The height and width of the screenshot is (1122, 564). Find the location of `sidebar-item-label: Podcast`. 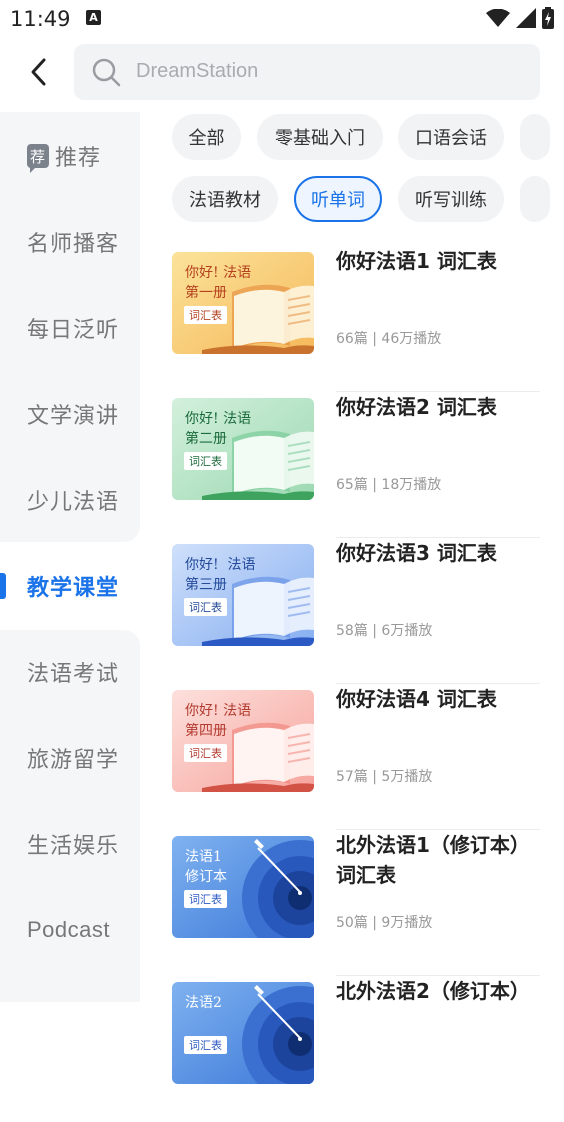

sidebar-item-label: Podcast is located at coordinates (68, 929).